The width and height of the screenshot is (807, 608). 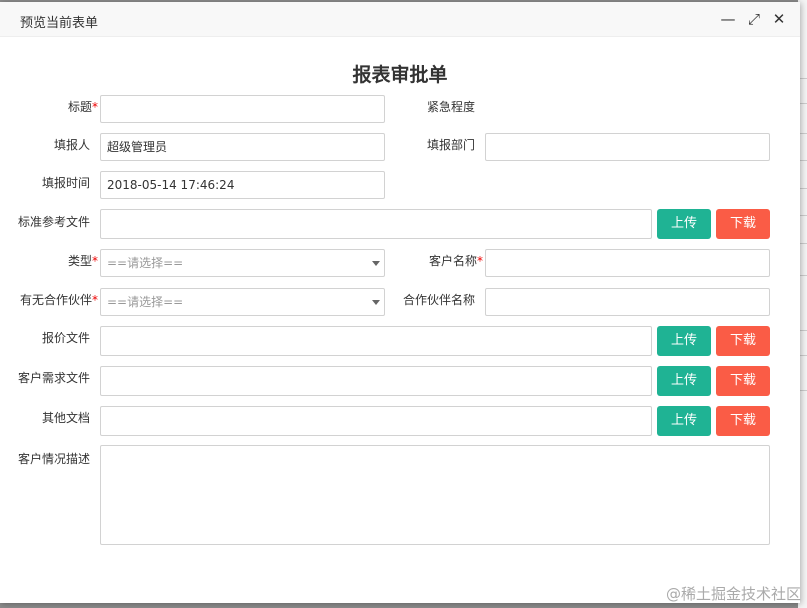 What do you see at coordinates (728, 19) in the screenshot?
I see `minimize-icon: —` at bounding box center [728, 19].